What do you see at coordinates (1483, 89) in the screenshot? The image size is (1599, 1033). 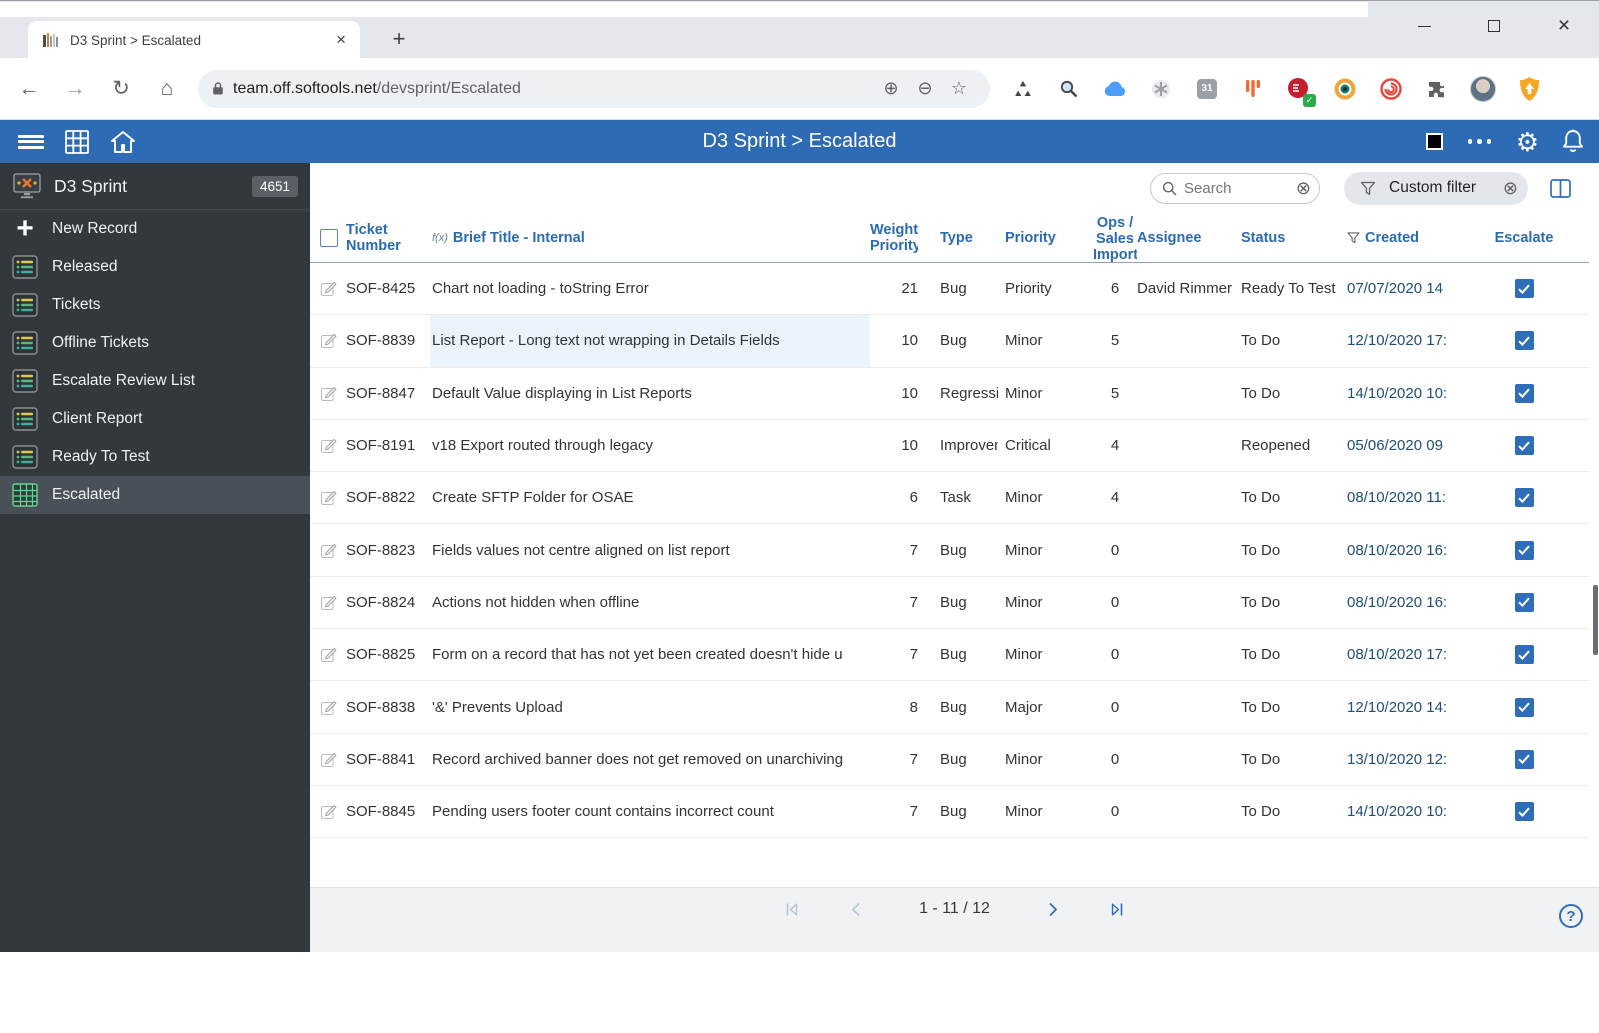 I see `profile-avatar` at bounding box center [1483, 89].